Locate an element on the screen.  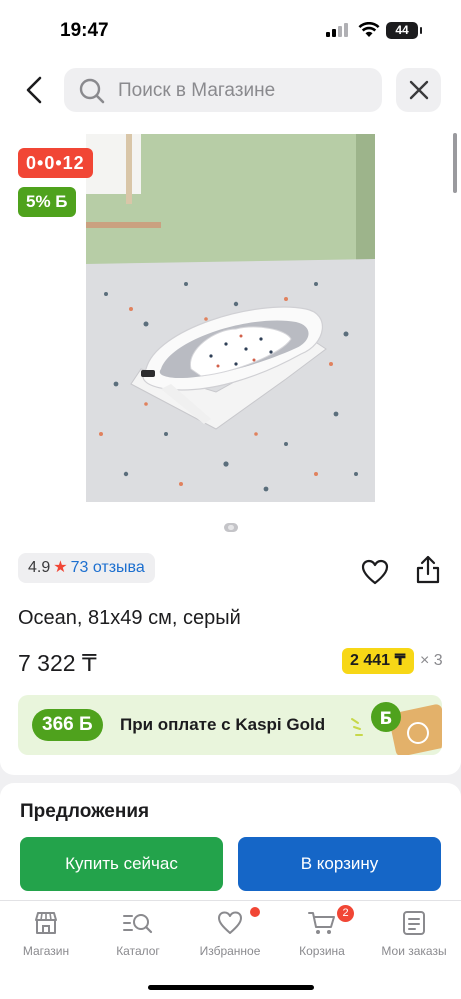
rating-chip: 4.9 ★ 73 отзыва is located at coordinates (86, 568).